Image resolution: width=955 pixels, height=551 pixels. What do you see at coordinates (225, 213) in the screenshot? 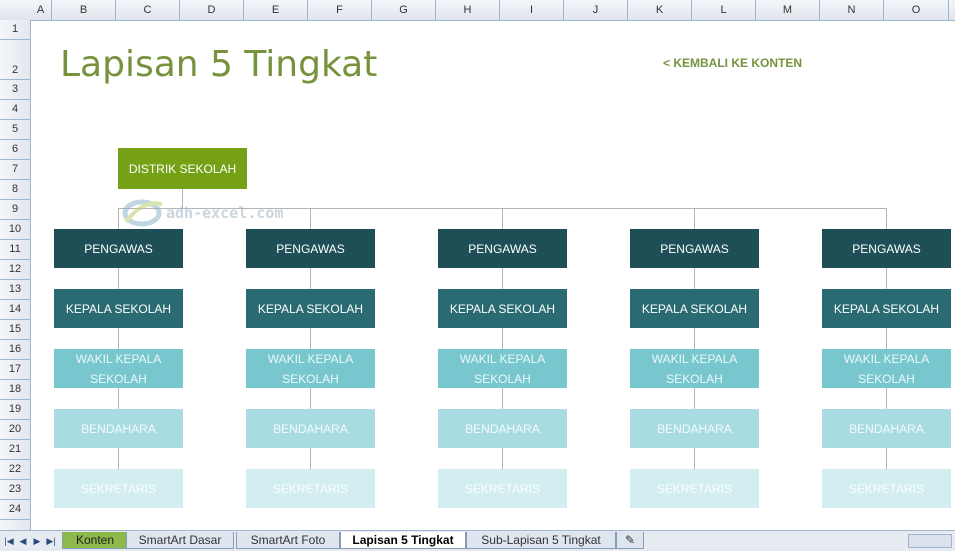
I see `watermark-text: adh-excel.com` at bounding box center [225, 213].